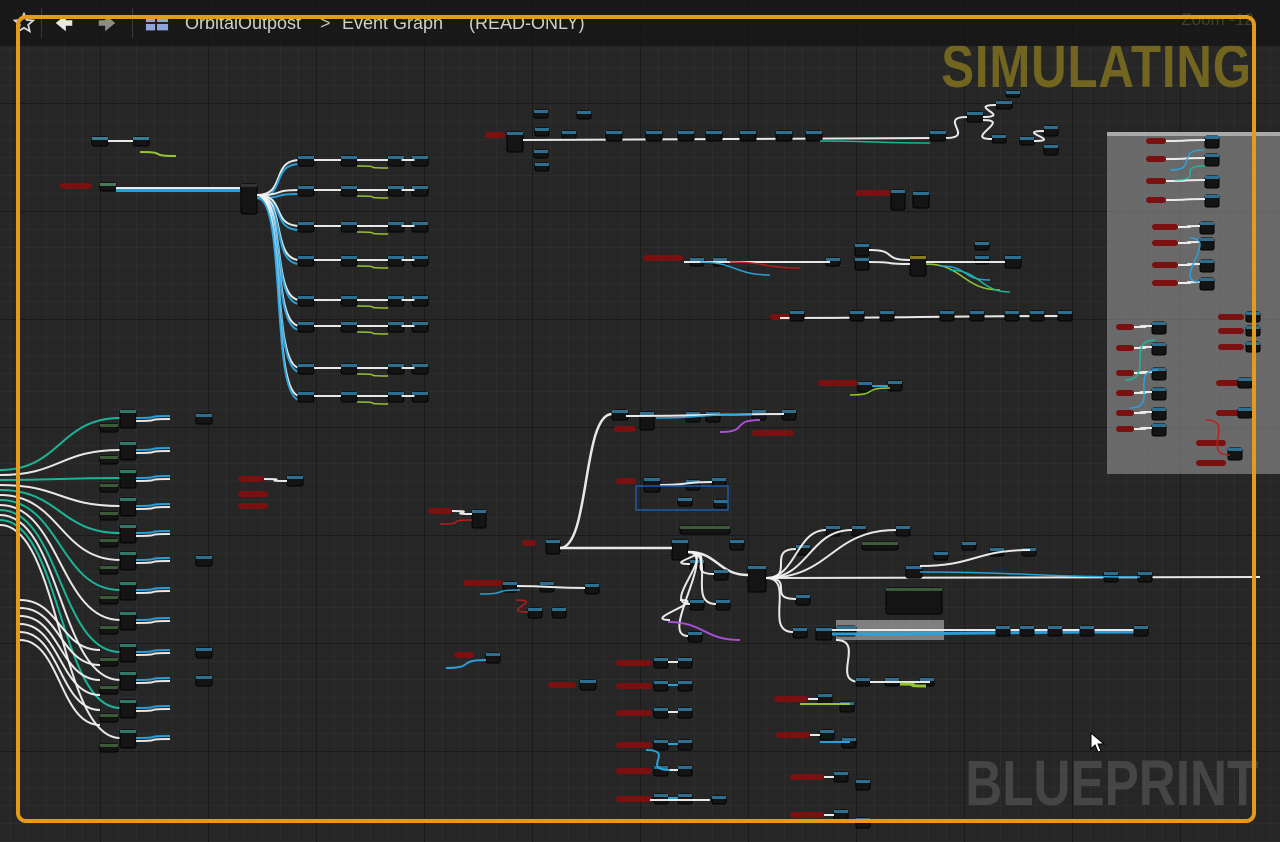  What do you see at coordinates (392, 23) in the screenshot?
I see `breadcrumb-graph: Event Graph` at bounding box center [392, 23].